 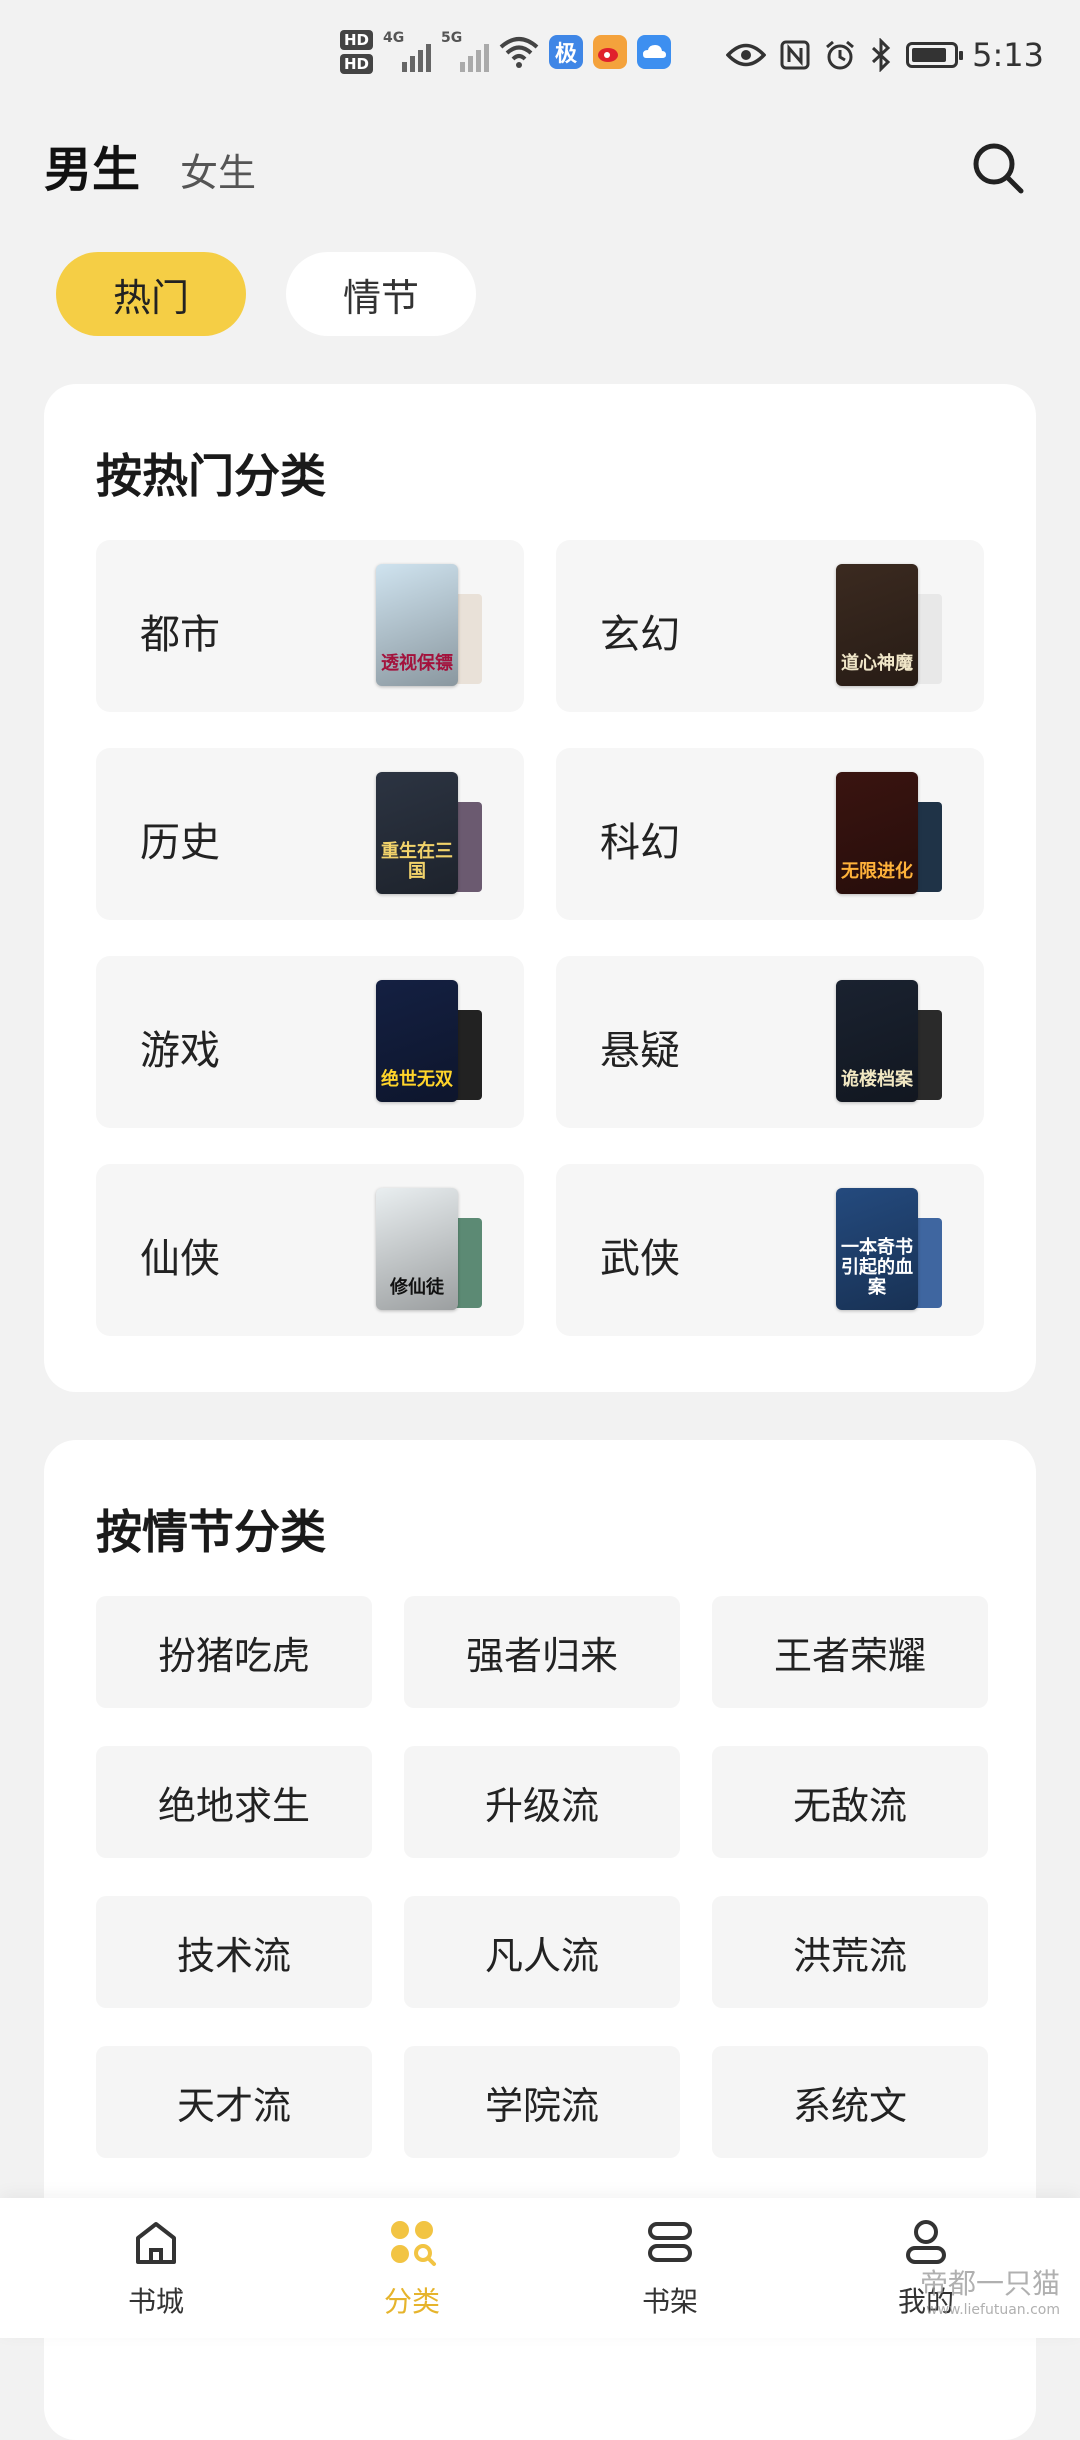 What do you see at coordinates (417, 833) in the screenshot?
I see `book-cover-front: 重生在三国` at bounding box center [417, 833].